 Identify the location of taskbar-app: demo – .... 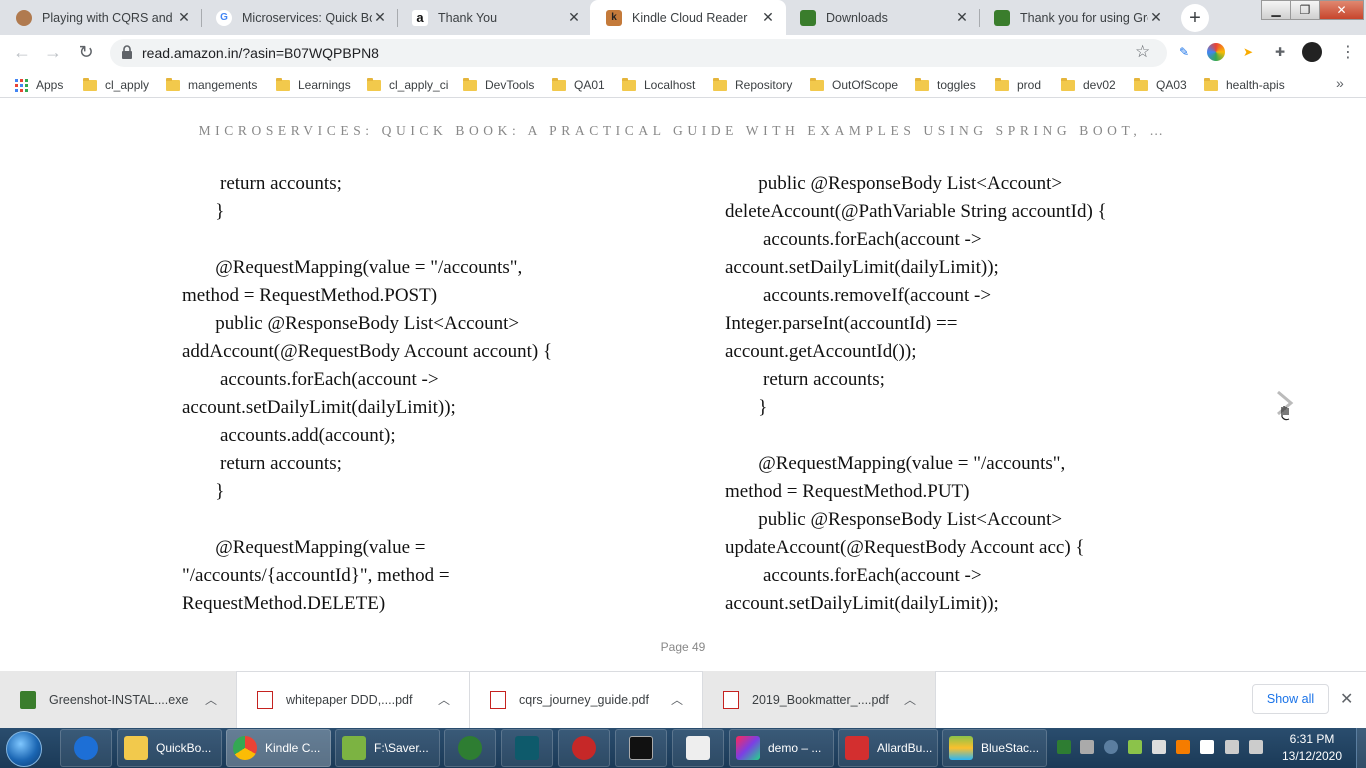
(781, 748).